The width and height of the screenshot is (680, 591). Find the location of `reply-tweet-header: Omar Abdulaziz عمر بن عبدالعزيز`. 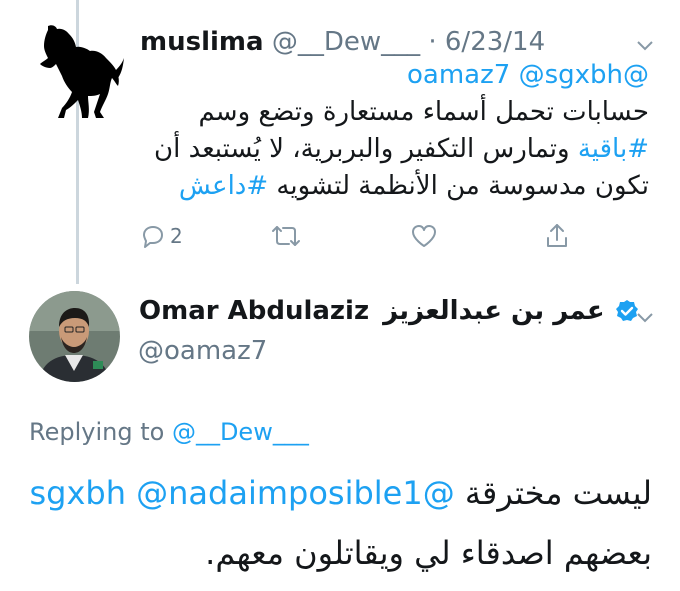

reply-tweet-header: Omar Abdulaziz عمر بن عبدالعزيز is located at coordinates (389, 311).